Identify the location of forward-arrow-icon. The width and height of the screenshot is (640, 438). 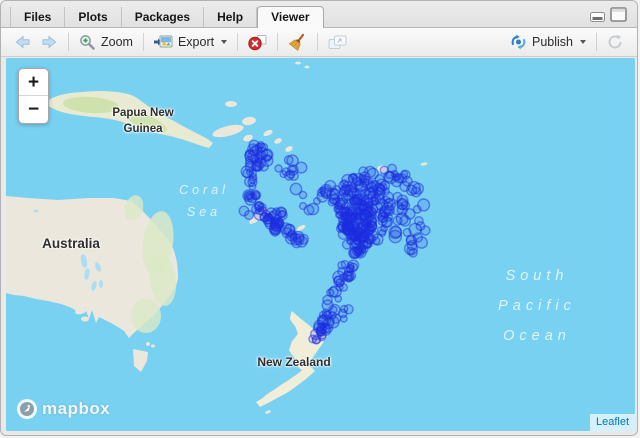
(49, 42).